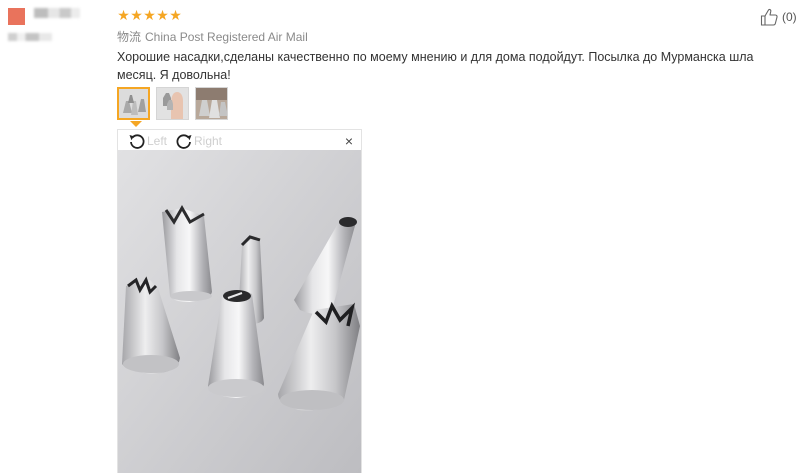 The width and height of the screenshot is (800, 473). Describe the element at coordinates (57, 13) in the screenshot. I see `reviewer-name-blurred` at that location.